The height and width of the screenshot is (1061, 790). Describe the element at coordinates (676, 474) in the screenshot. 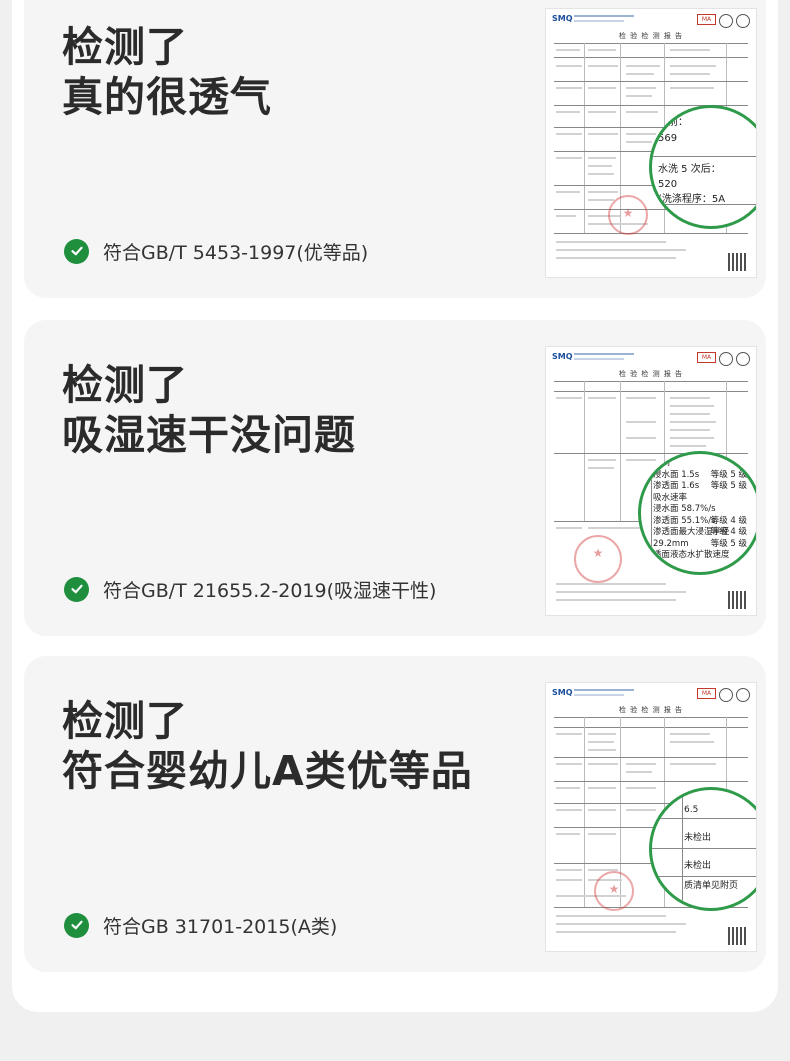

I see `immersion-time: 浸水面 1.5s` at that location.